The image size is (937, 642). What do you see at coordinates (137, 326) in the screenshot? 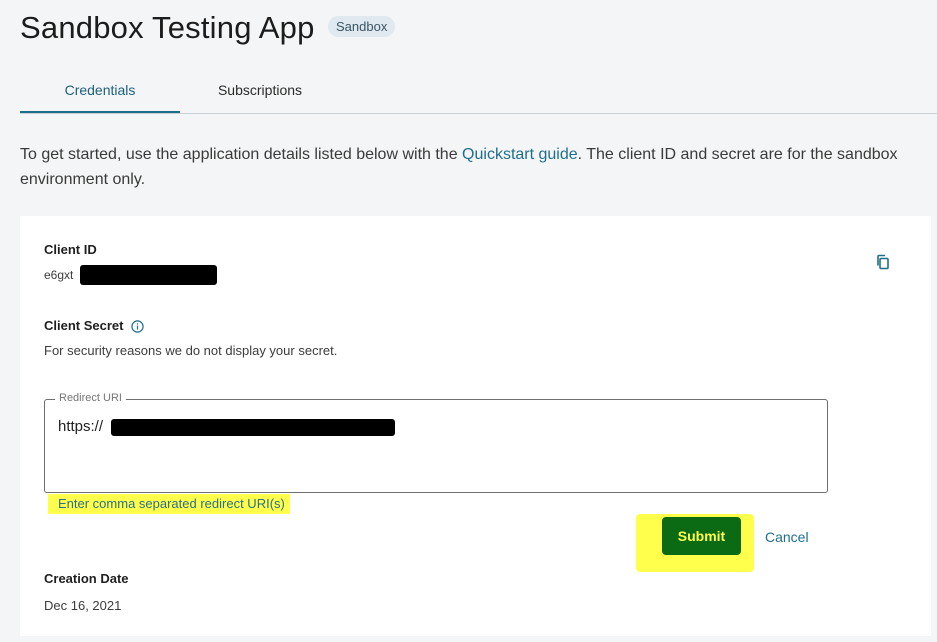
I see `info-icon` at bounding box center [137, 326].